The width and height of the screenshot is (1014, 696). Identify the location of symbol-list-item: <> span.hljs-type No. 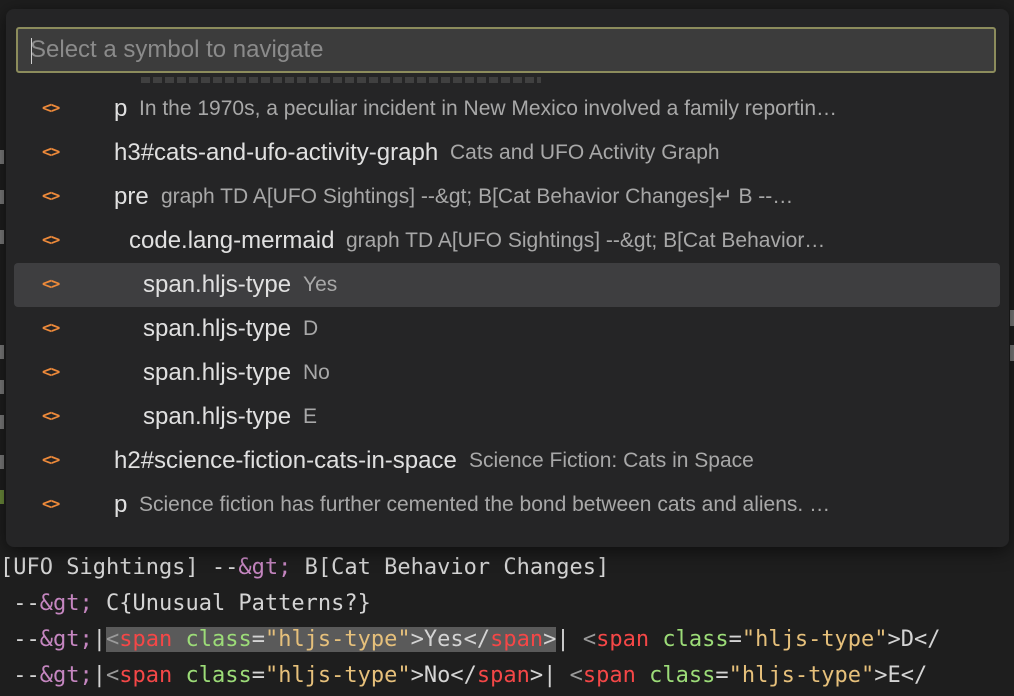
(507, 373).